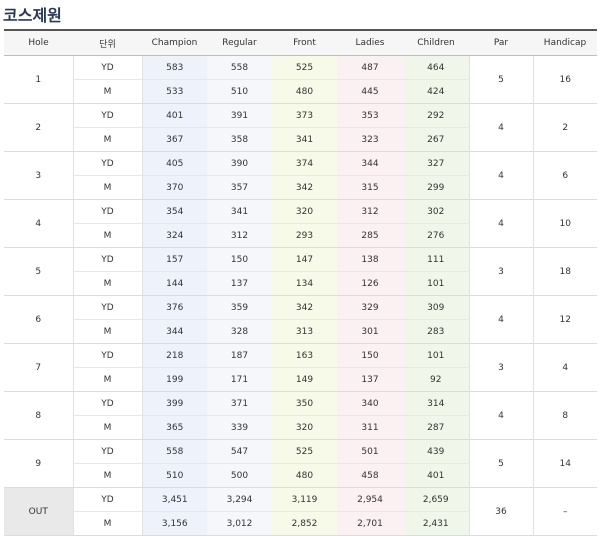  Describe the element at coordinates (370, 379) in the screenshot. I see `distance-cell: 137` at that location.